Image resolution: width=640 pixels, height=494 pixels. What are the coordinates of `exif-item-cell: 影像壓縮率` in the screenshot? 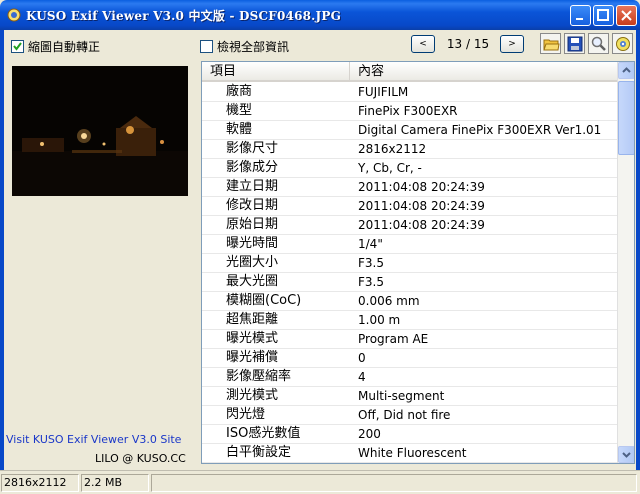 It's located at (259, 376).